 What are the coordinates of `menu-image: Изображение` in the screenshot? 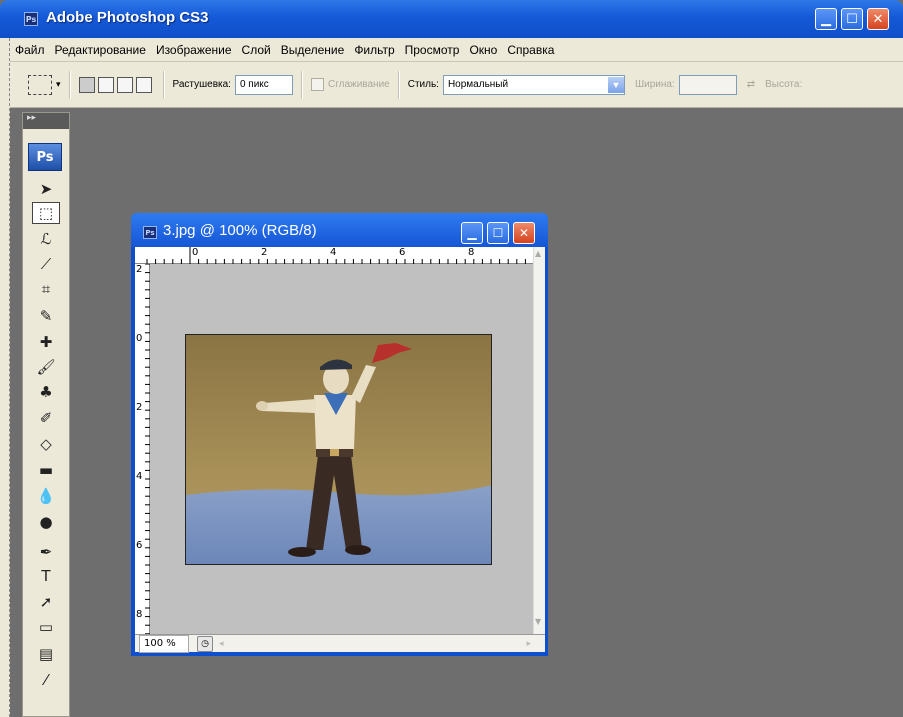 It's located at (194, 50).